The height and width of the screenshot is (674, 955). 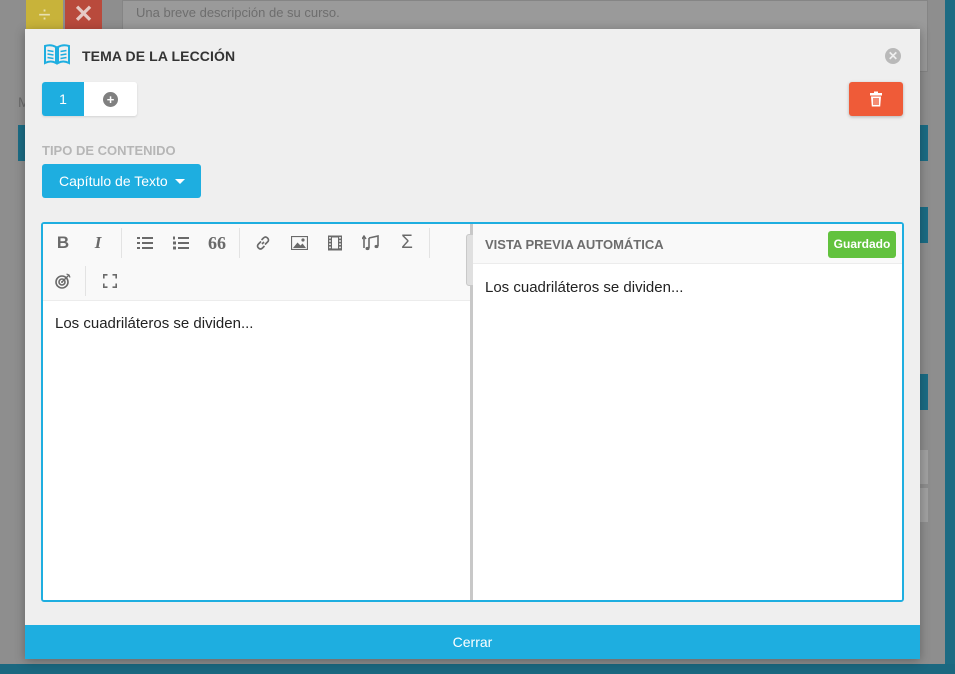 What do you see at coordinates (113, 181) in the screenshot?
I see `content-type-selected: Capítulo de Texto` at bounding box center [113, 181].